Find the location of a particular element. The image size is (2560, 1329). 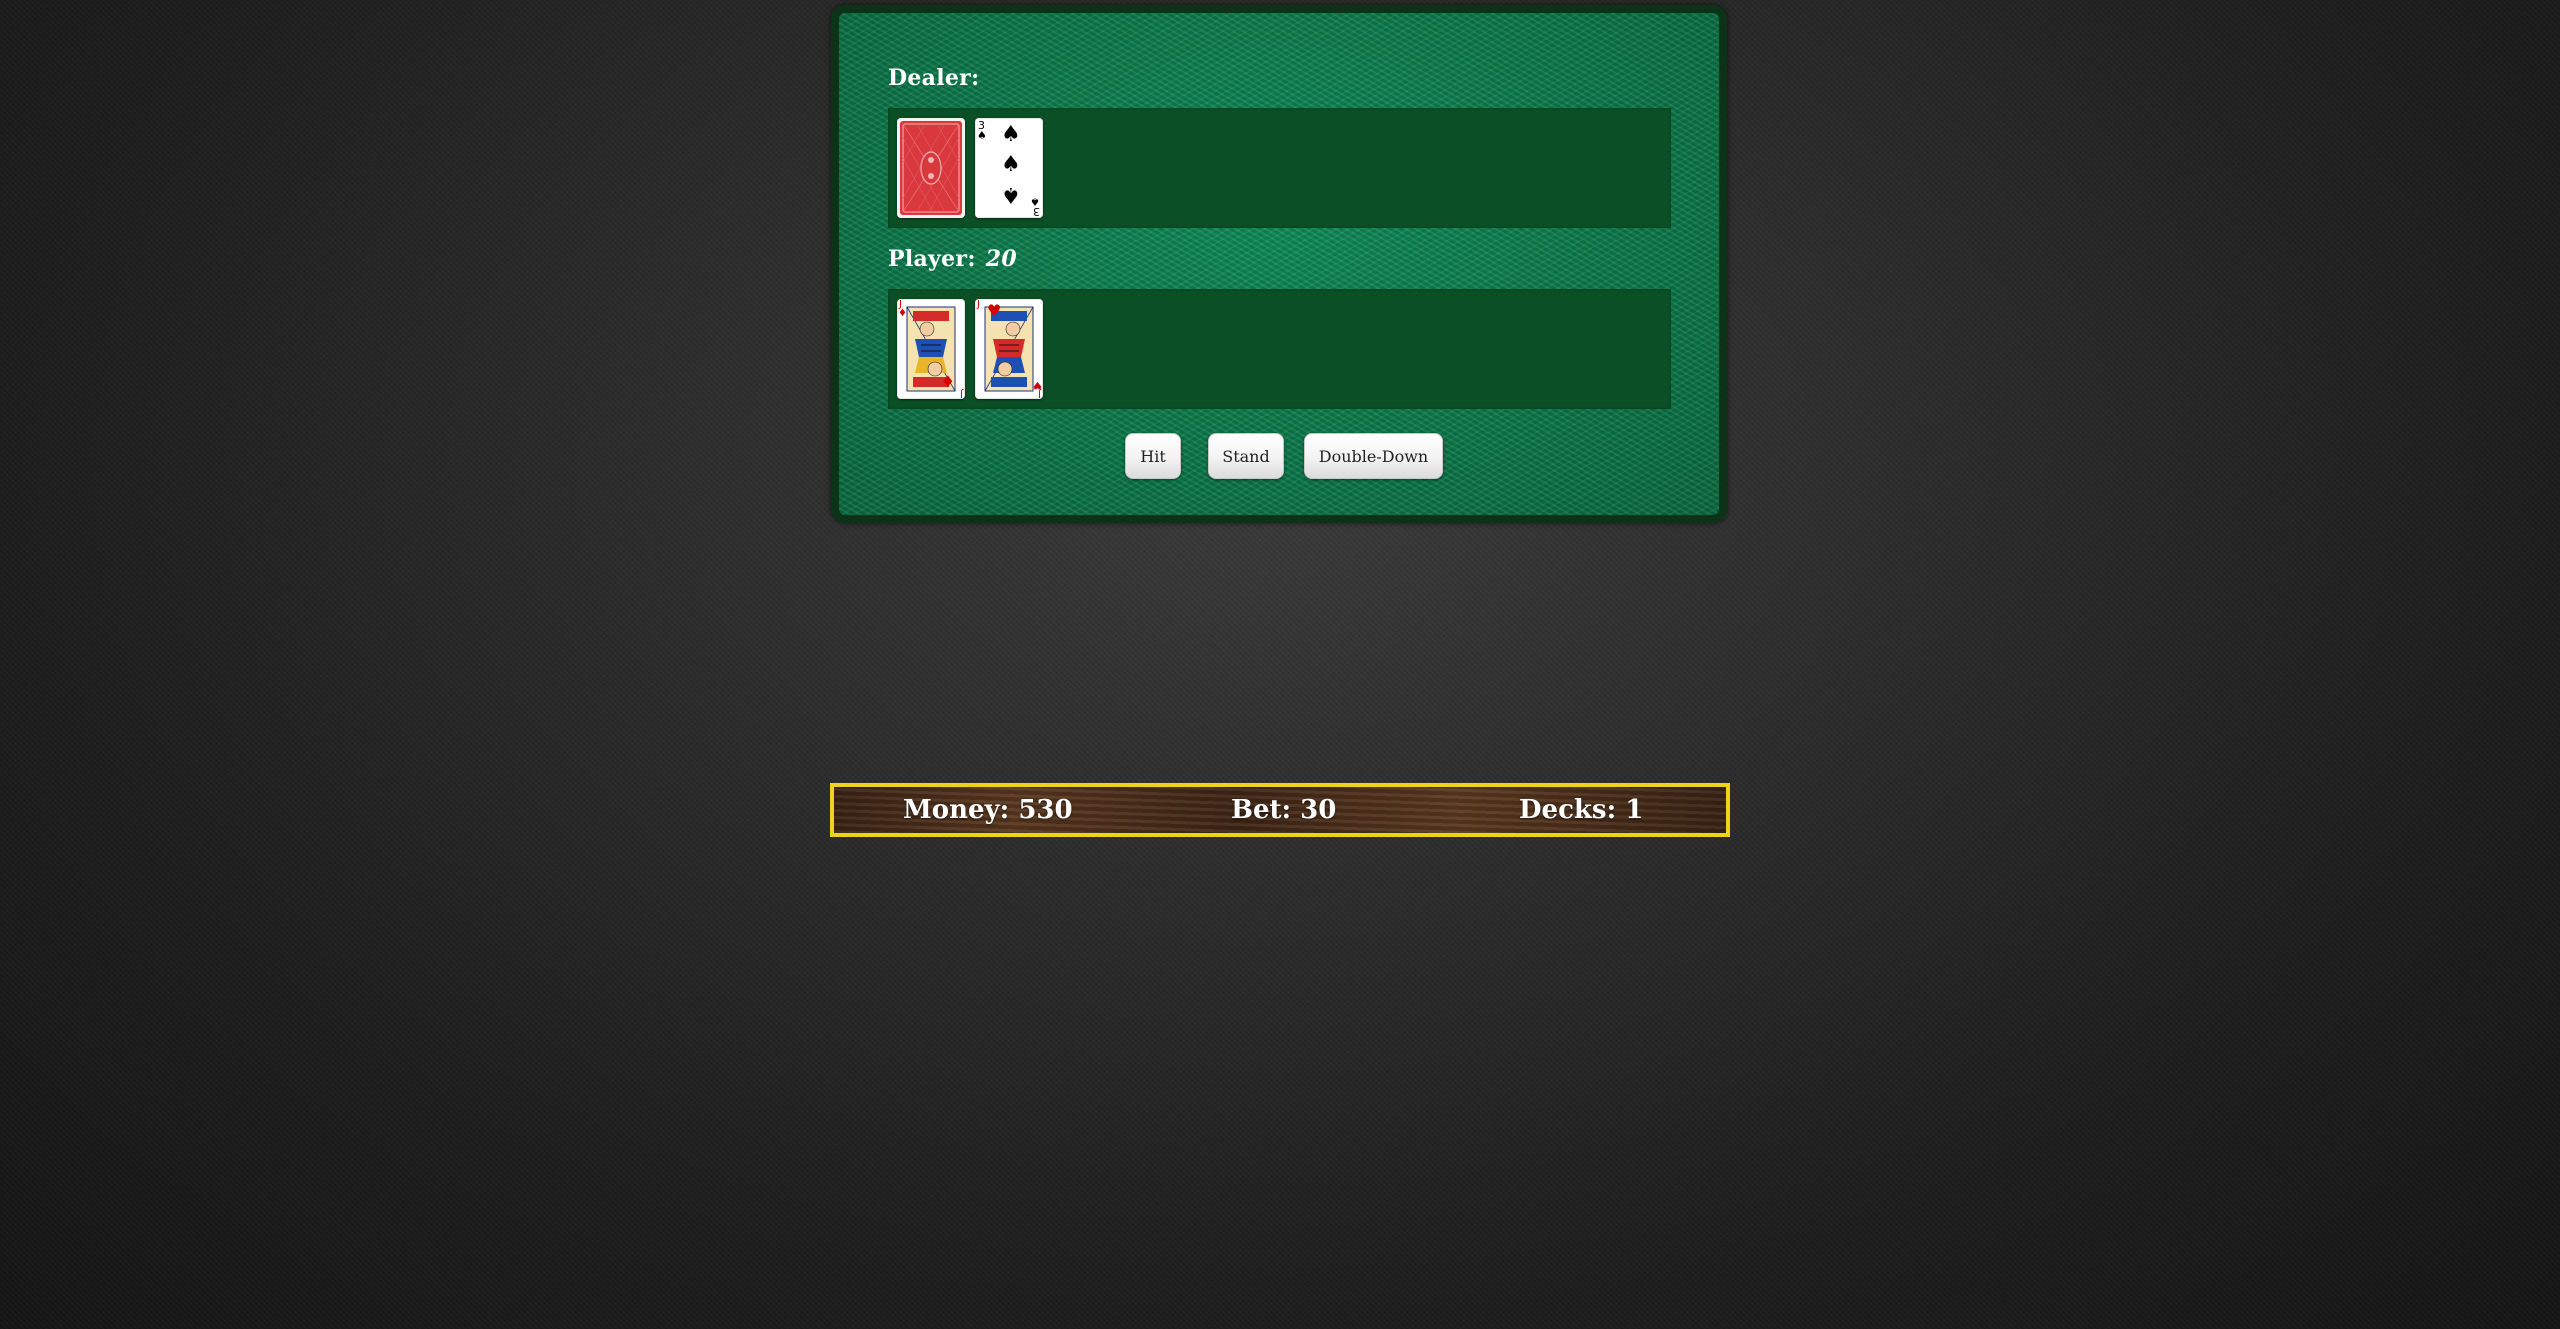

decks-display: Decks: 1 is located at coordinates (1581, 810).